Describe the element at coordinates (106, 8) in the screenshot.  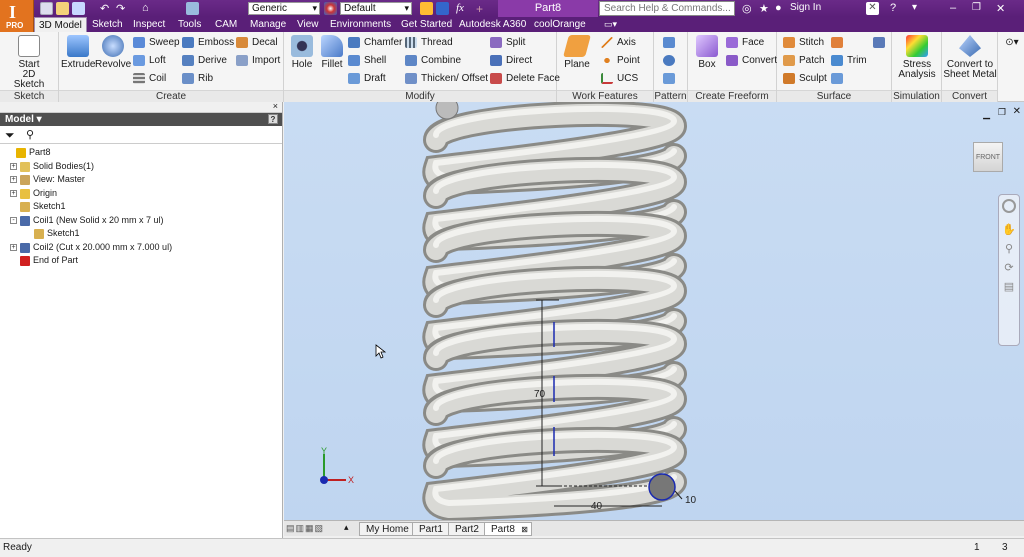
I see `undo-icon: ↶` at that location.